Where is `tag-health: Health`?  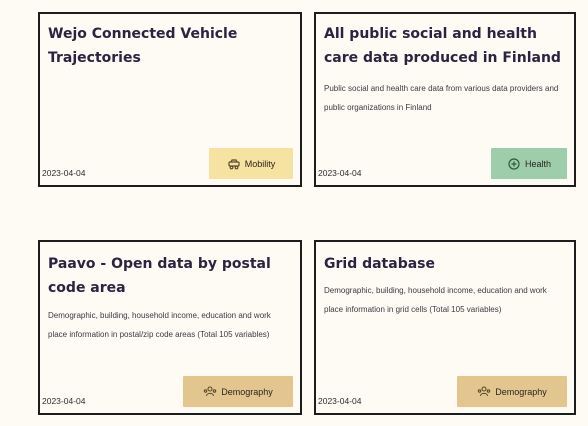
tag-health: Health is located at coordinates (529, 163).